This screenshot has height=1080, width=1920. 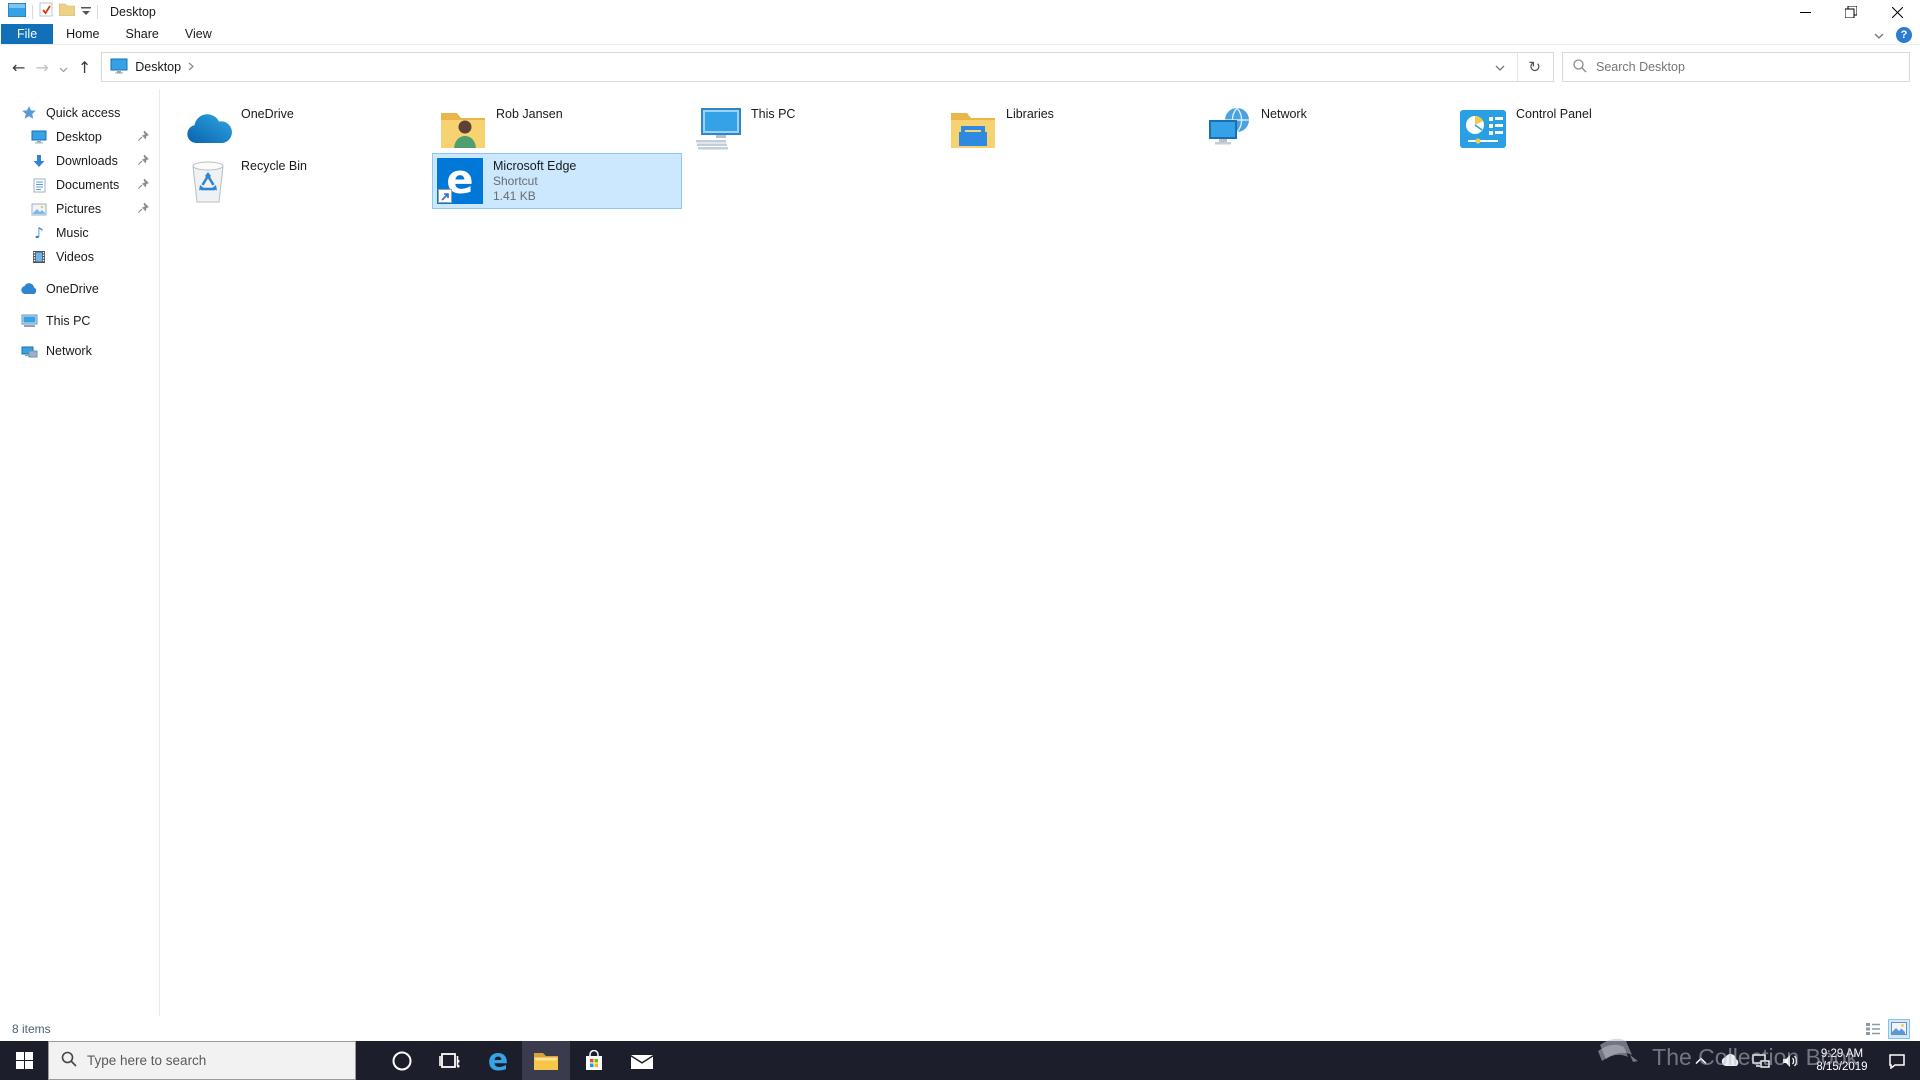 What do you see at coordinates (158, 67) in the screenshot?
I see `breadcrumb: Desktop` at bounding box center [158, 67].